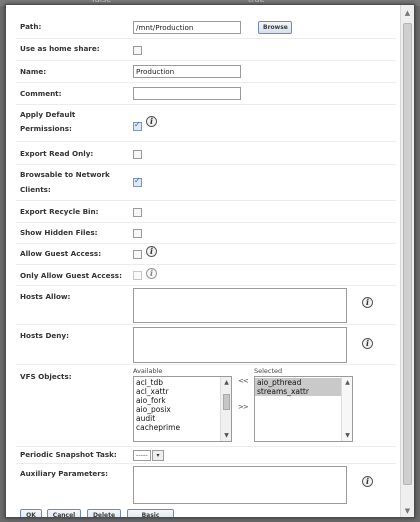 Image resolution: width=420 pixels, height=522 pixels. Describe the element at coordinates (68, 454) in the screenshot. I see `periodic-snapshot-label: Periodic Snapshot Task:` at that location.